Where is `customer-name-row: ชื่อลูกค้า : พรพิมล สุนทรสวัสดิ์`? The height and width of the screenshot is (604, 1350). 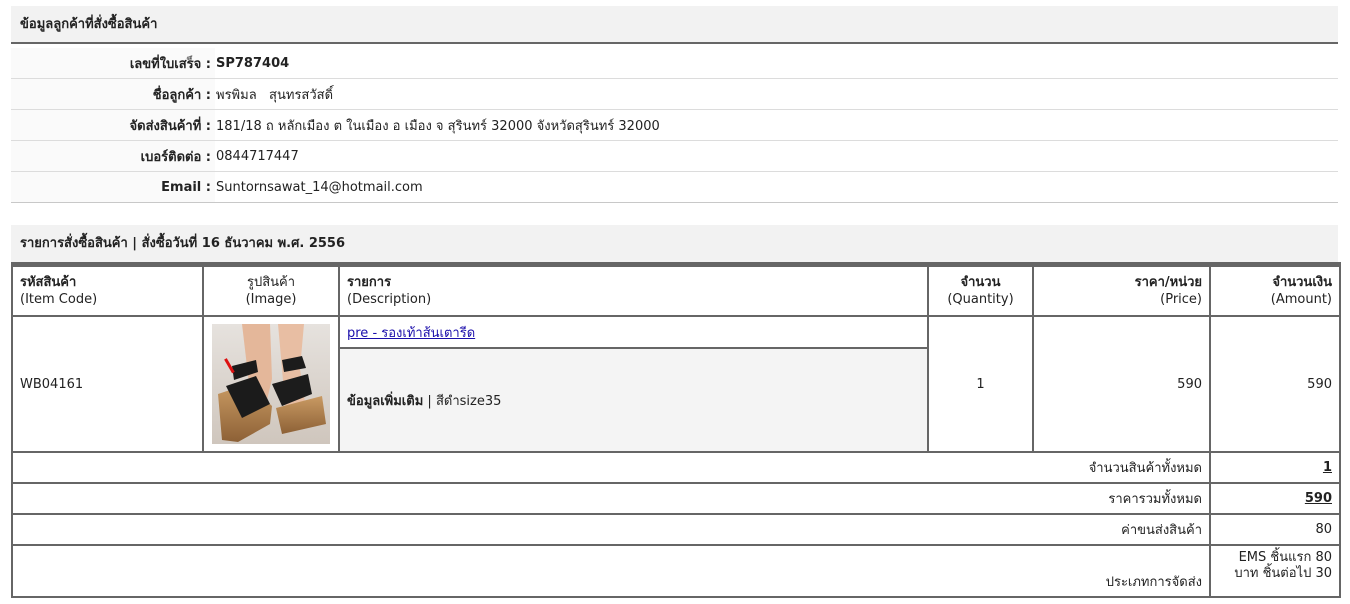
customer-name-row: ชื่อลูกค้า : พรพิมล สุนทรสวัสดิ์ is located at coordinates (674, 94).